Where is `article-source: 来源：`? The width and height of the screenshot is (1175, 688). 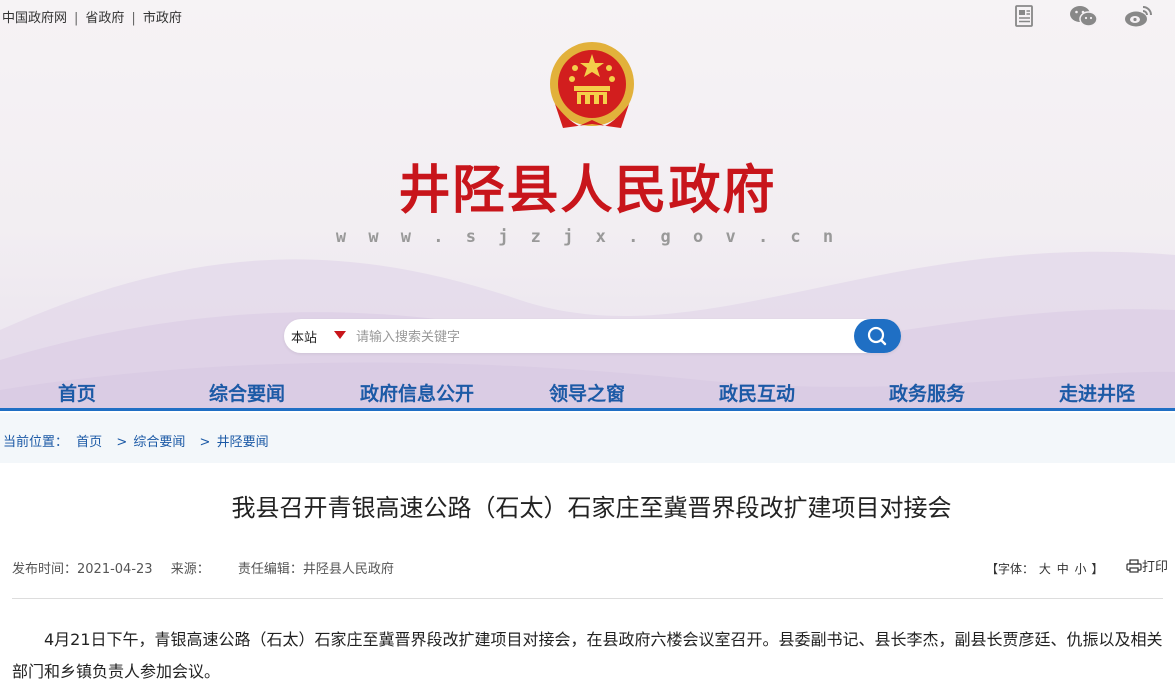
article-source: 来源： is located at coordinates (190, 569).